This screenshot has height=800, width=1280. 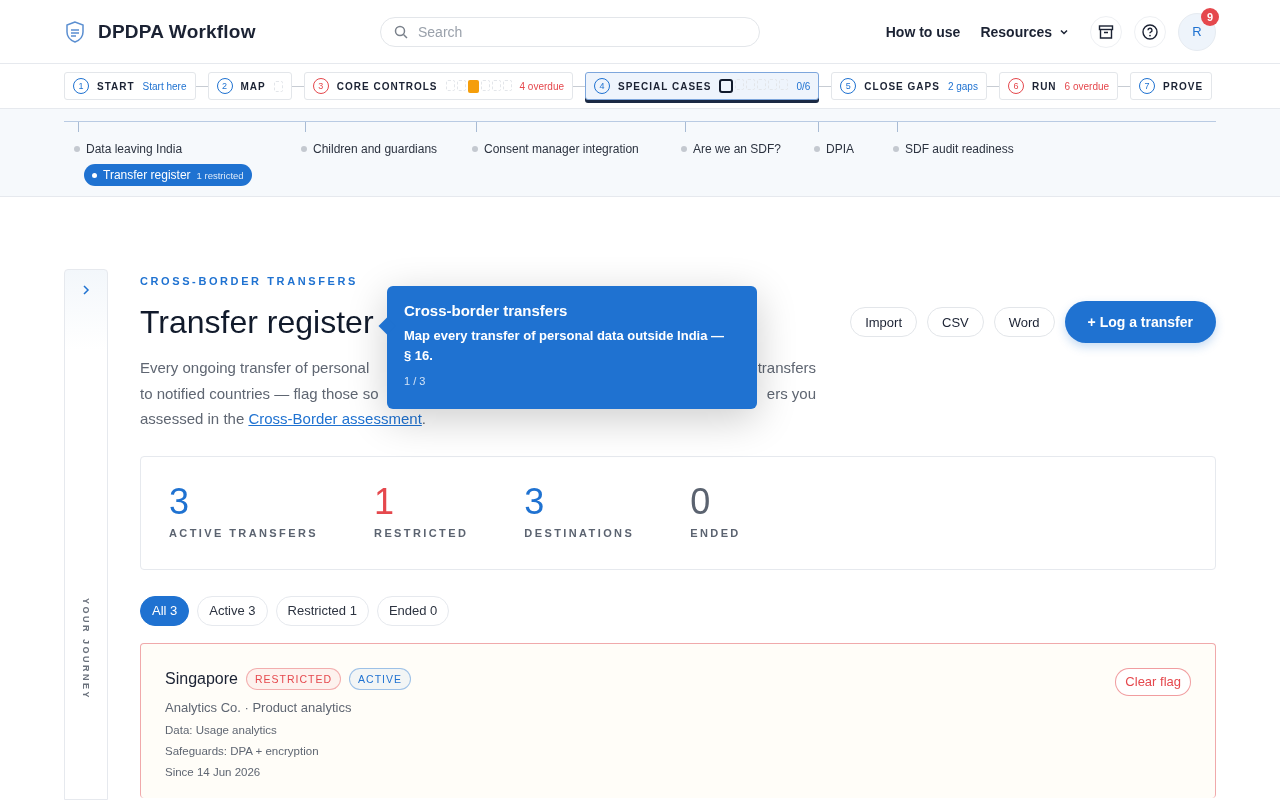 I want to click on detail-text: Data: Usage analytics, so click(x=221, y=729).